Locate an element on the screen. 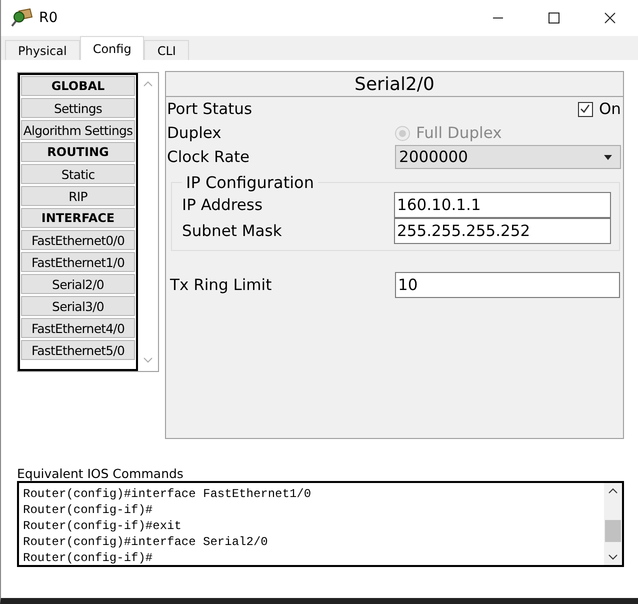 The width and height of the screenshot is (638, 604). sidebar-item: Algorithm Settings is located at coordinates (78, 130).